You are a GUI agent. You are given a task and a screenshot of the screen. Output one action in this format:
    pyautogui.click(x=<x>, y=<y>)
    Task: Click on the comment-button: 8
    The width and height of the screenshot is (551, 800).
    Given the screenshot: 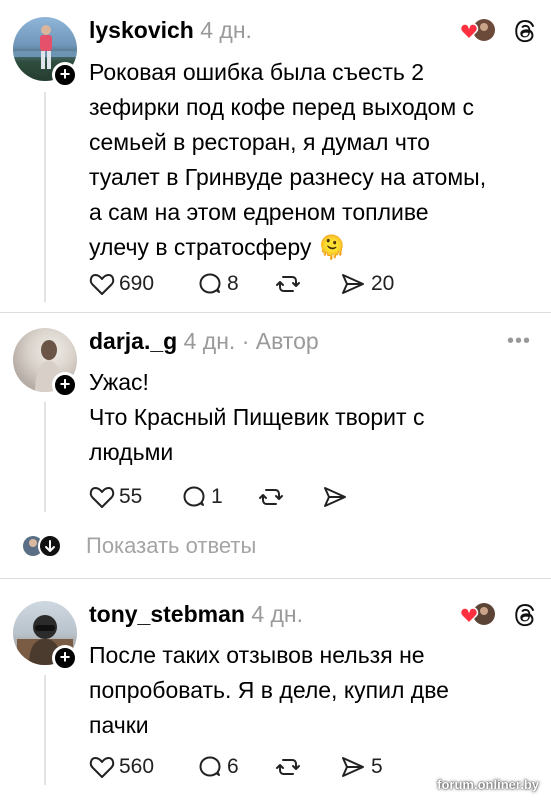 What is the action you would take?
    pyautogui.click(x=235, y=284)
    